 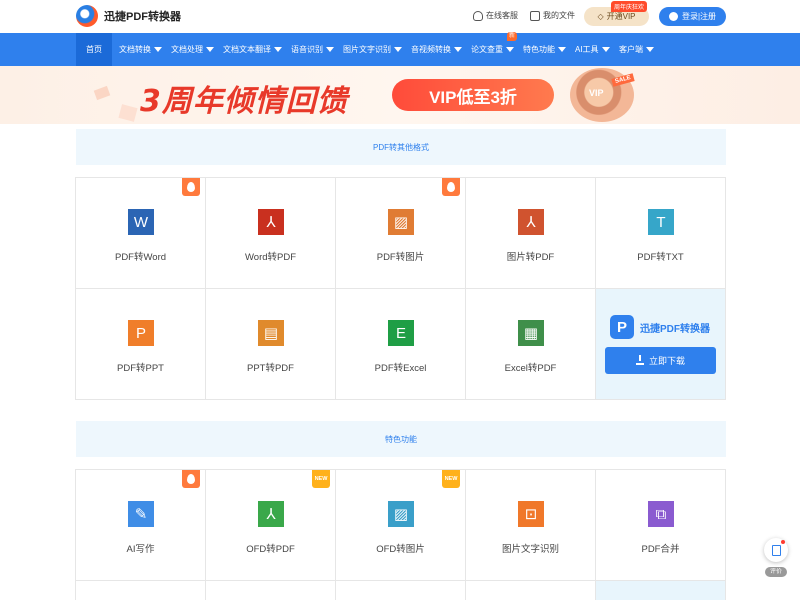 What do you see at coordinates (401, 233) in the screenshot?
I see `tool-card-pdf-to-image: ▨ PDF转图片` at bounding box center [401, 233].